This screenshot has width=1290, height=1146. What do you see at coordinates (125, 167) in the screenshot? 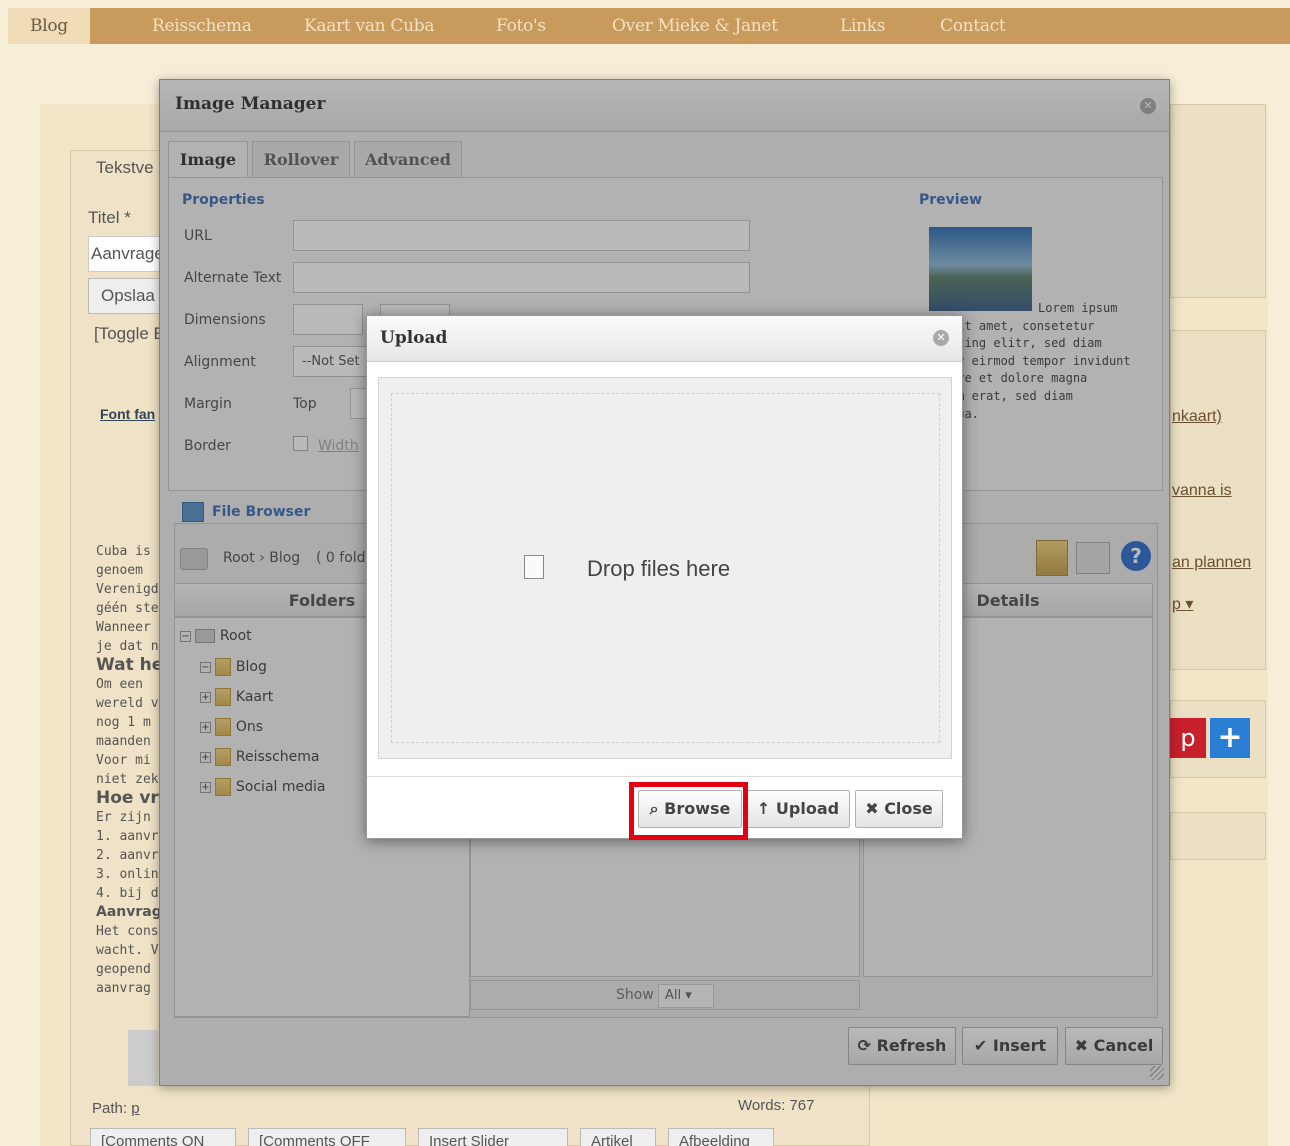
I see `fieldset-legend: Tekstve` at bounding box center [125, 167].